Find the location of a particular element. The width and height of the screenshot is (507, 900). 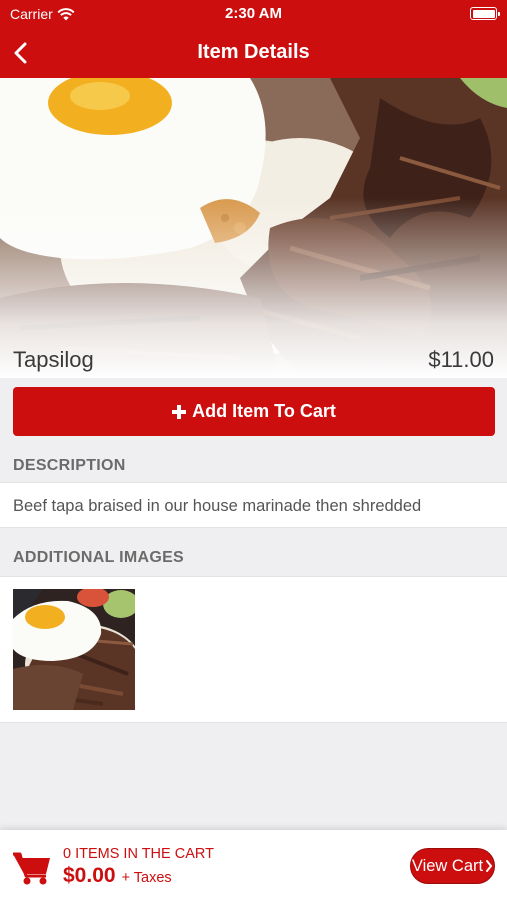

shopping-cart-icon is located at coordinates (32, 868).